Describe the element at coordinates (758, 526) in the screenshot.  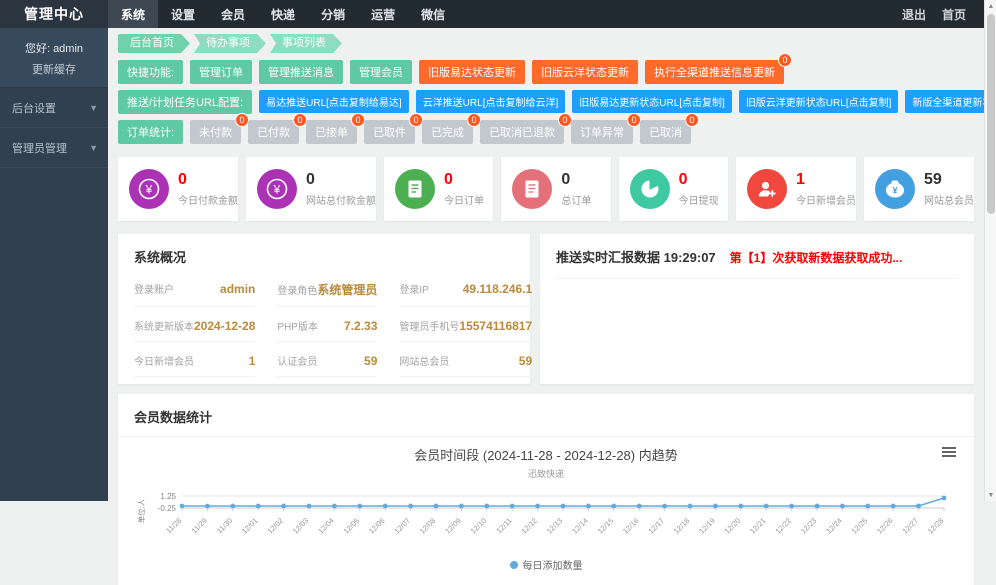
I see `svg-text: 12/21` at that location.